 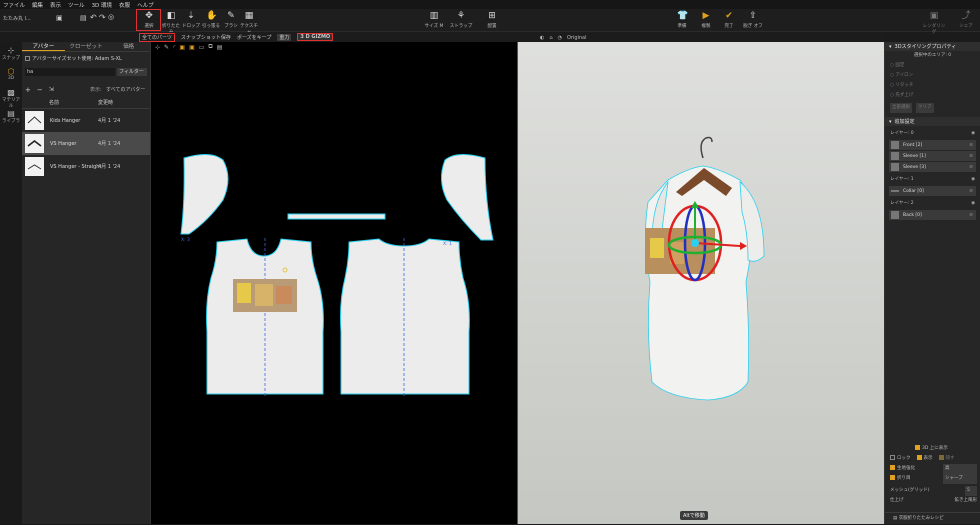 What do you see at coordinates (51, 89) in the screenshot?
I see `import-icon: ⇲` at bounding box center [51, 89].